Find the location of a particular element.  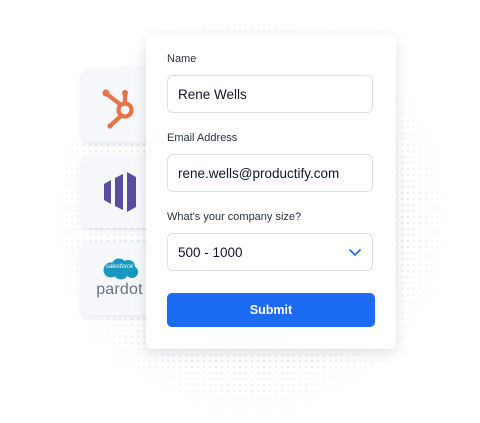

salesforce-wordmark: salesforce is located at coordinates (119, 267).